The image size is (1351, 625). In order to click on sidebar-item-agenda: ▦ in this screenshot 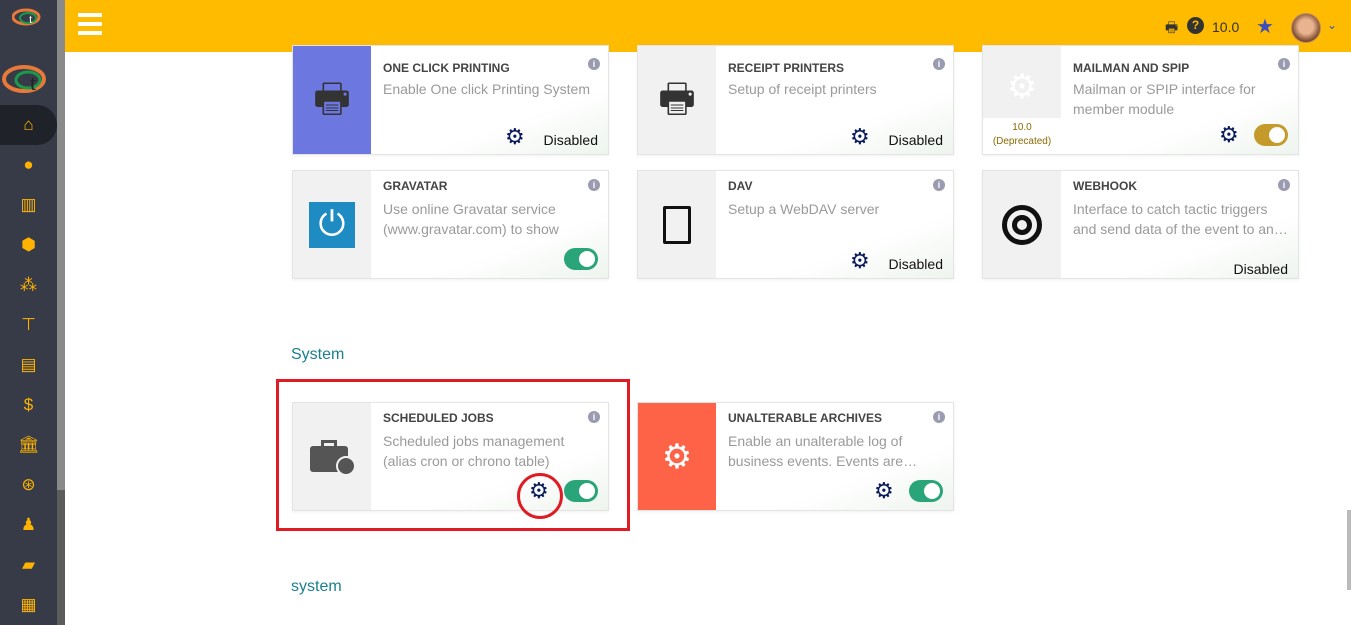, I will do `click(28, 605)`.